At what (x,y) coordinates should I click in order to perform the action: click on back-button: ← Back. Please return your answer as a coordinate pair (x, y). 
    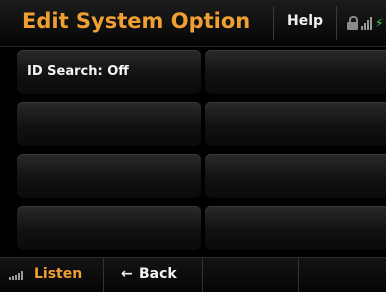
    Looking at the image, I should click on (153, 275).